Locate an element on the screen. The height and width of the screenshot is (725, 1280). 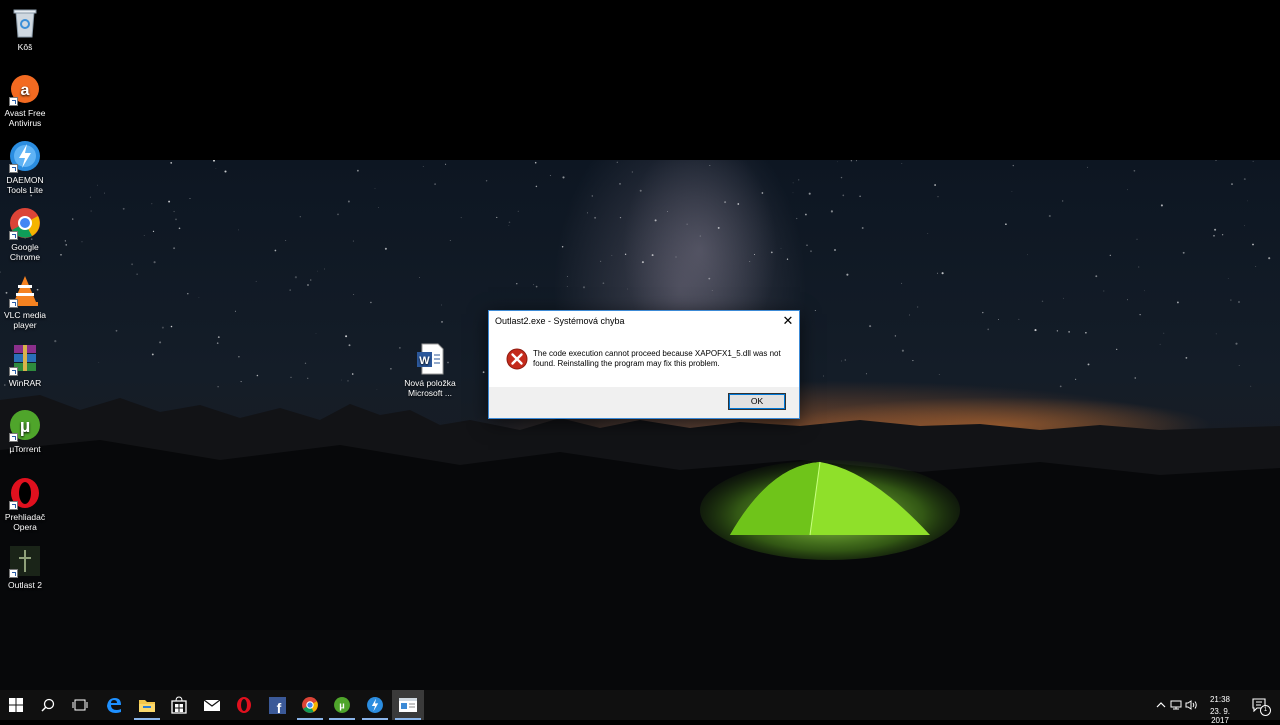
svg-text: f is located at coordinates (278, 707).